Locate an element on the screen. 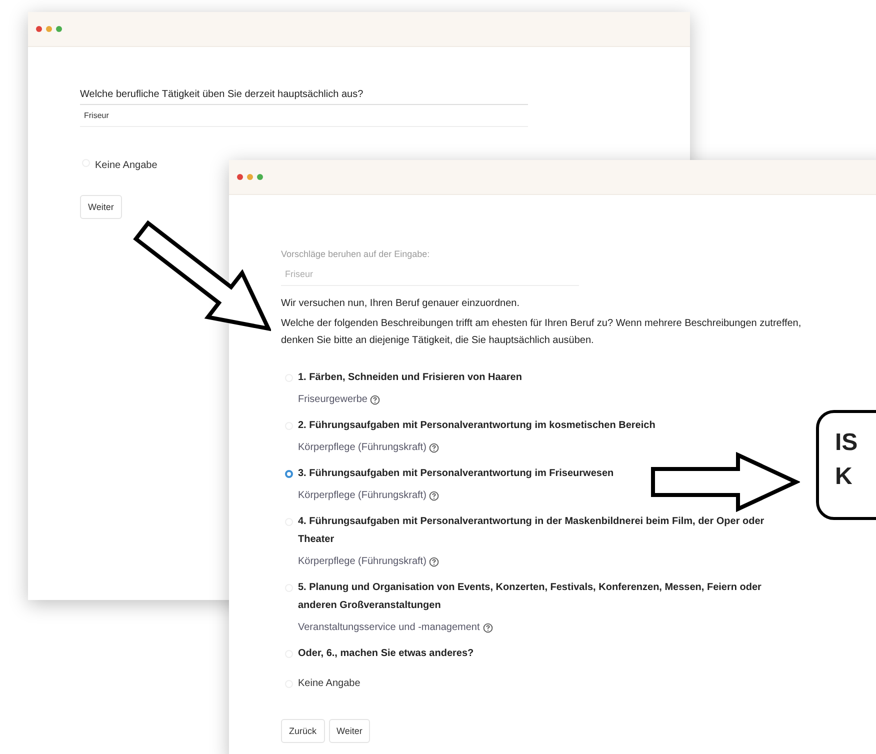 The width and height of the screenshot is (876, 754). option-label: 1. Färben, Schneiden und Frisieren von Haaren is located at coordinates (410, 378).